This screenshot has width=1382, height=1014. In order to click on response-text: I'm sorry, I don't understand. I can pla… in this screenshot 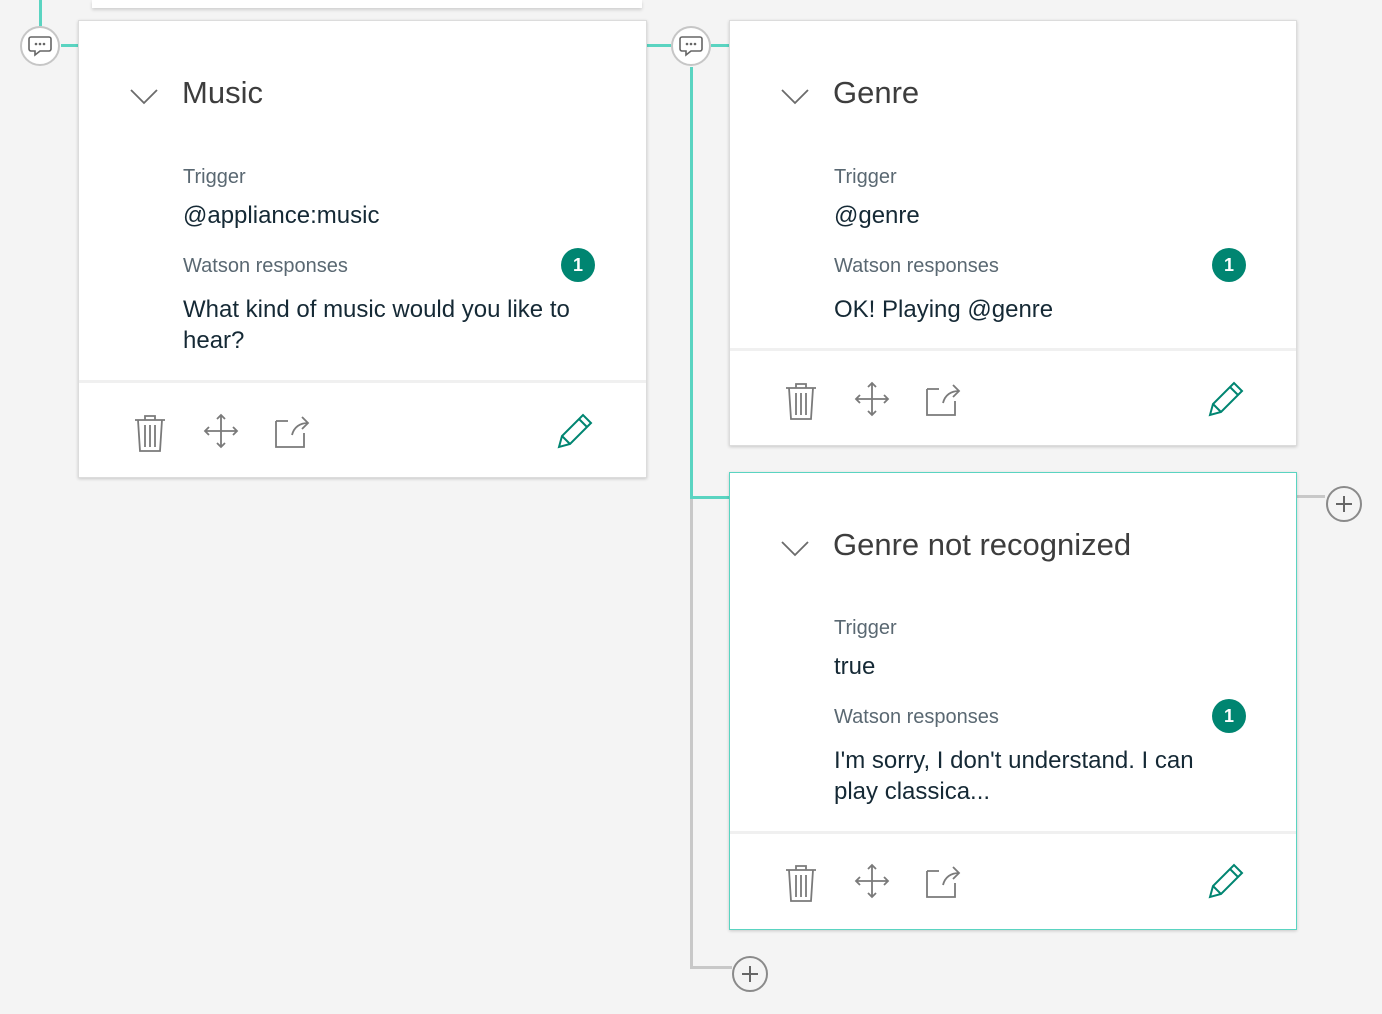, I will do `click(1014, 776)`.